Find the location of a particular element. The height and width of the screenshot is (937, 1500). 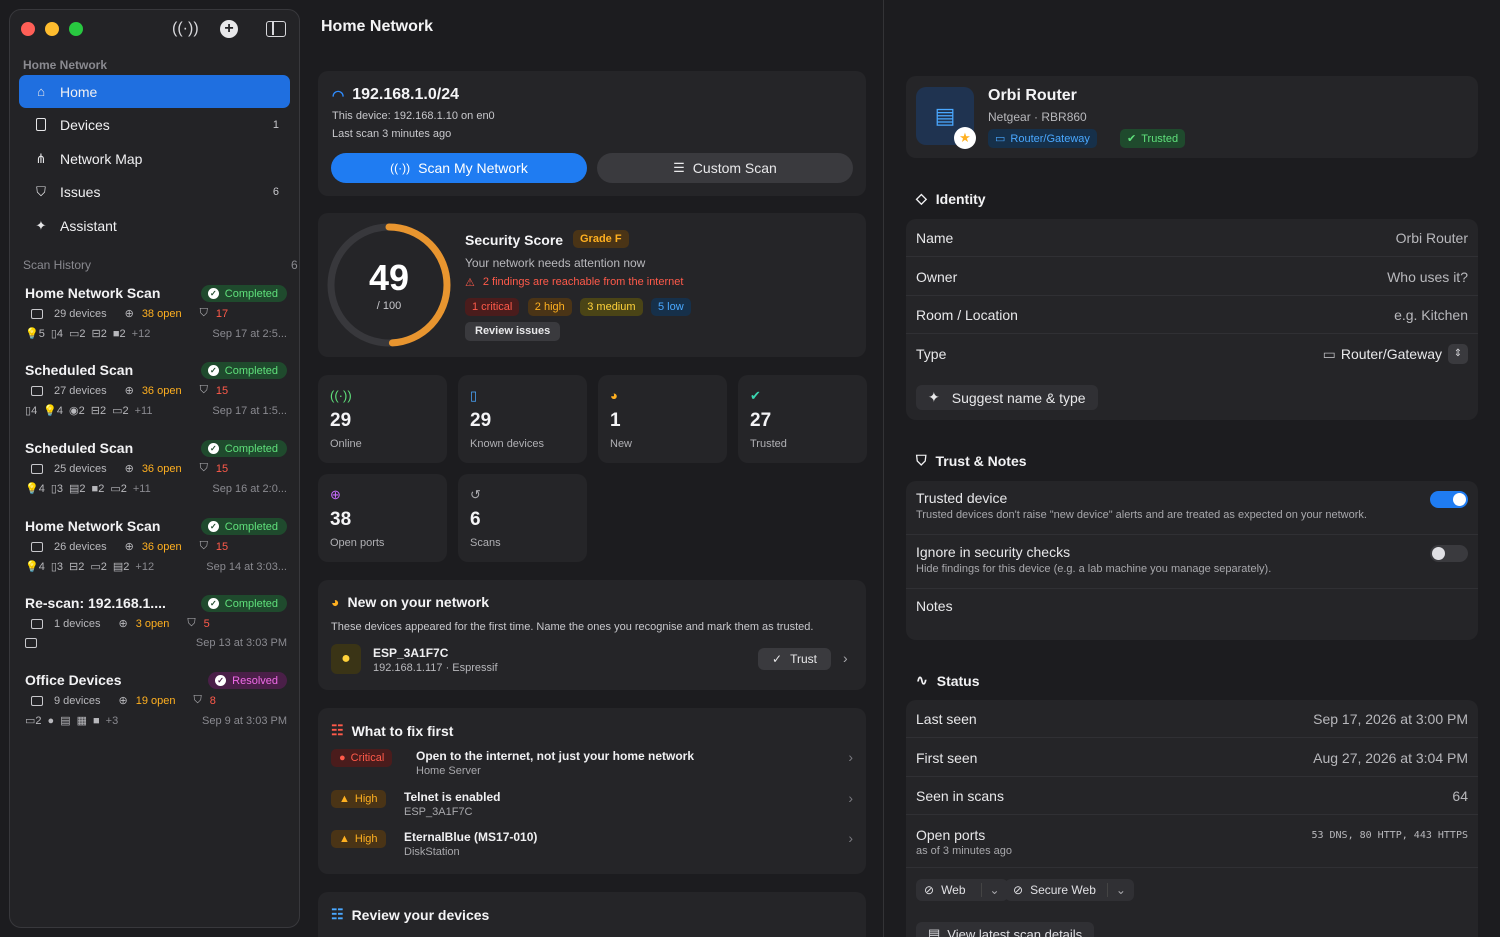

identity-row-location: Room / Location e.g. Kitchen is located at coordinates (1192, 315).